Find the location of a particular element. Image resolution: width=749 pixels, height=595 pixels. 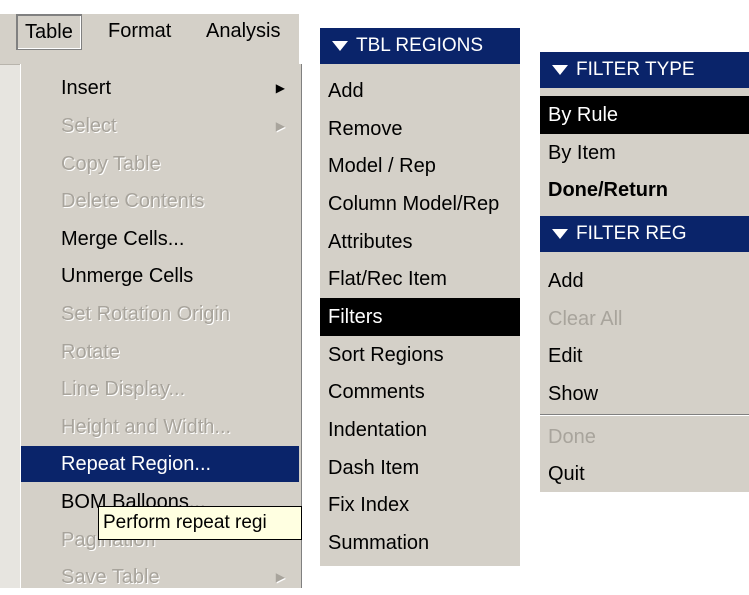

menu-item-set-rotation-origin: Set Rotation Origin is located at coordinates (145, 314).